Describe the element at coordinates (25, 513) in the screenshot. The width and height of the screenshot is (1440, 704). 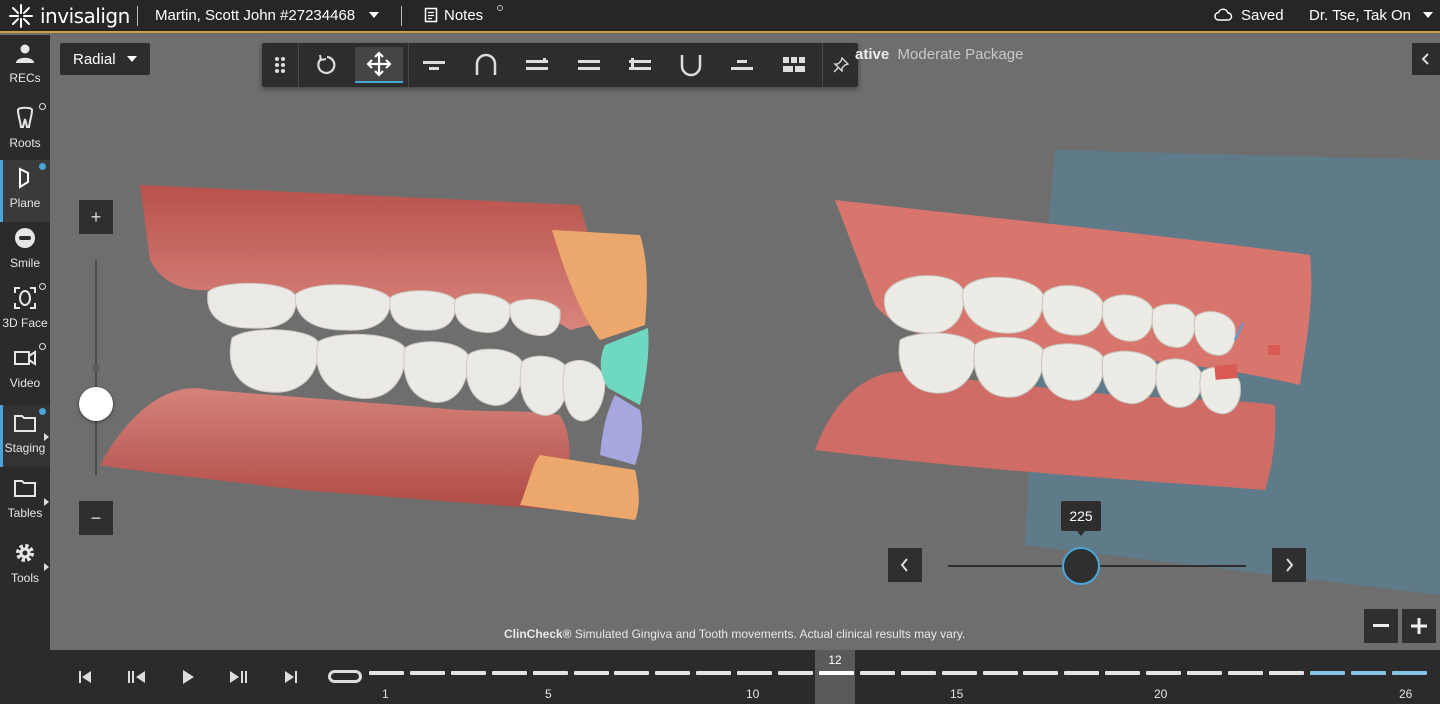
I see `sidebar-item-label: Tables` at that location.